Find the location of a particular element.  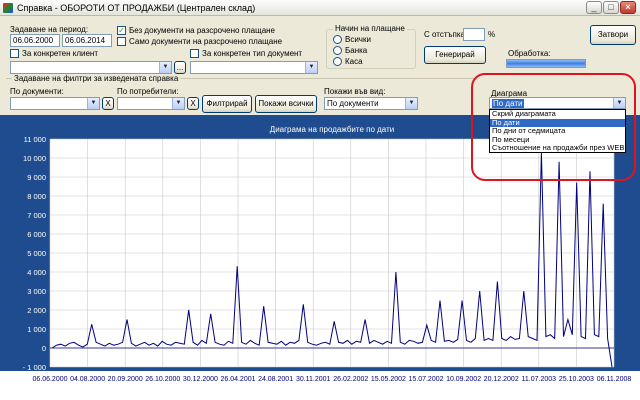

payment-cash-label: Каса is located at coordinates (354, 61).